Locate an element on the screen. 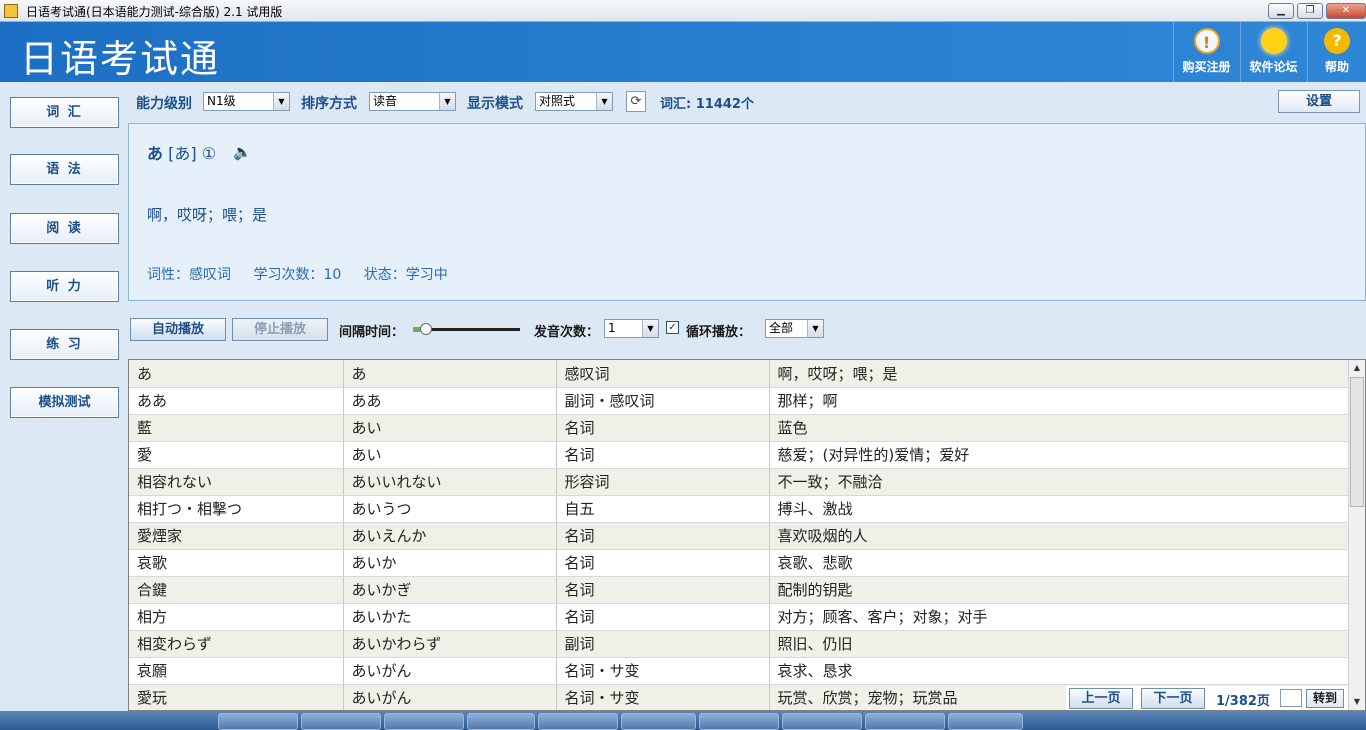 The width and height of the screenshot is (1366, 730). loop-select: 全部 ▼ is located at coordinates (794, 328).